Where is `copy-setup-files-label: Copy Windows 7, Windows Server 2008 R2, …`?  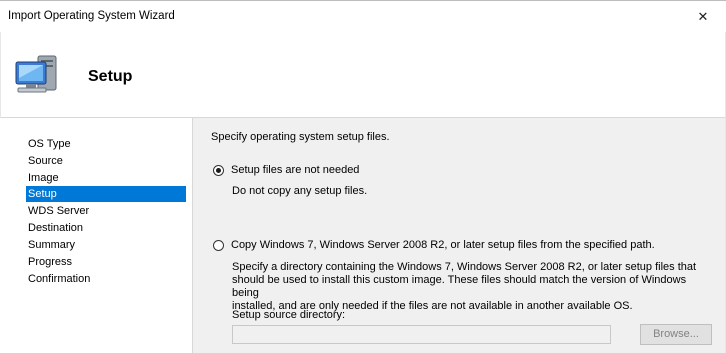
copy-setup-files-label: Copy Windows 7, Windows Server 2008 R2, … is located at coordinates (443, 245).